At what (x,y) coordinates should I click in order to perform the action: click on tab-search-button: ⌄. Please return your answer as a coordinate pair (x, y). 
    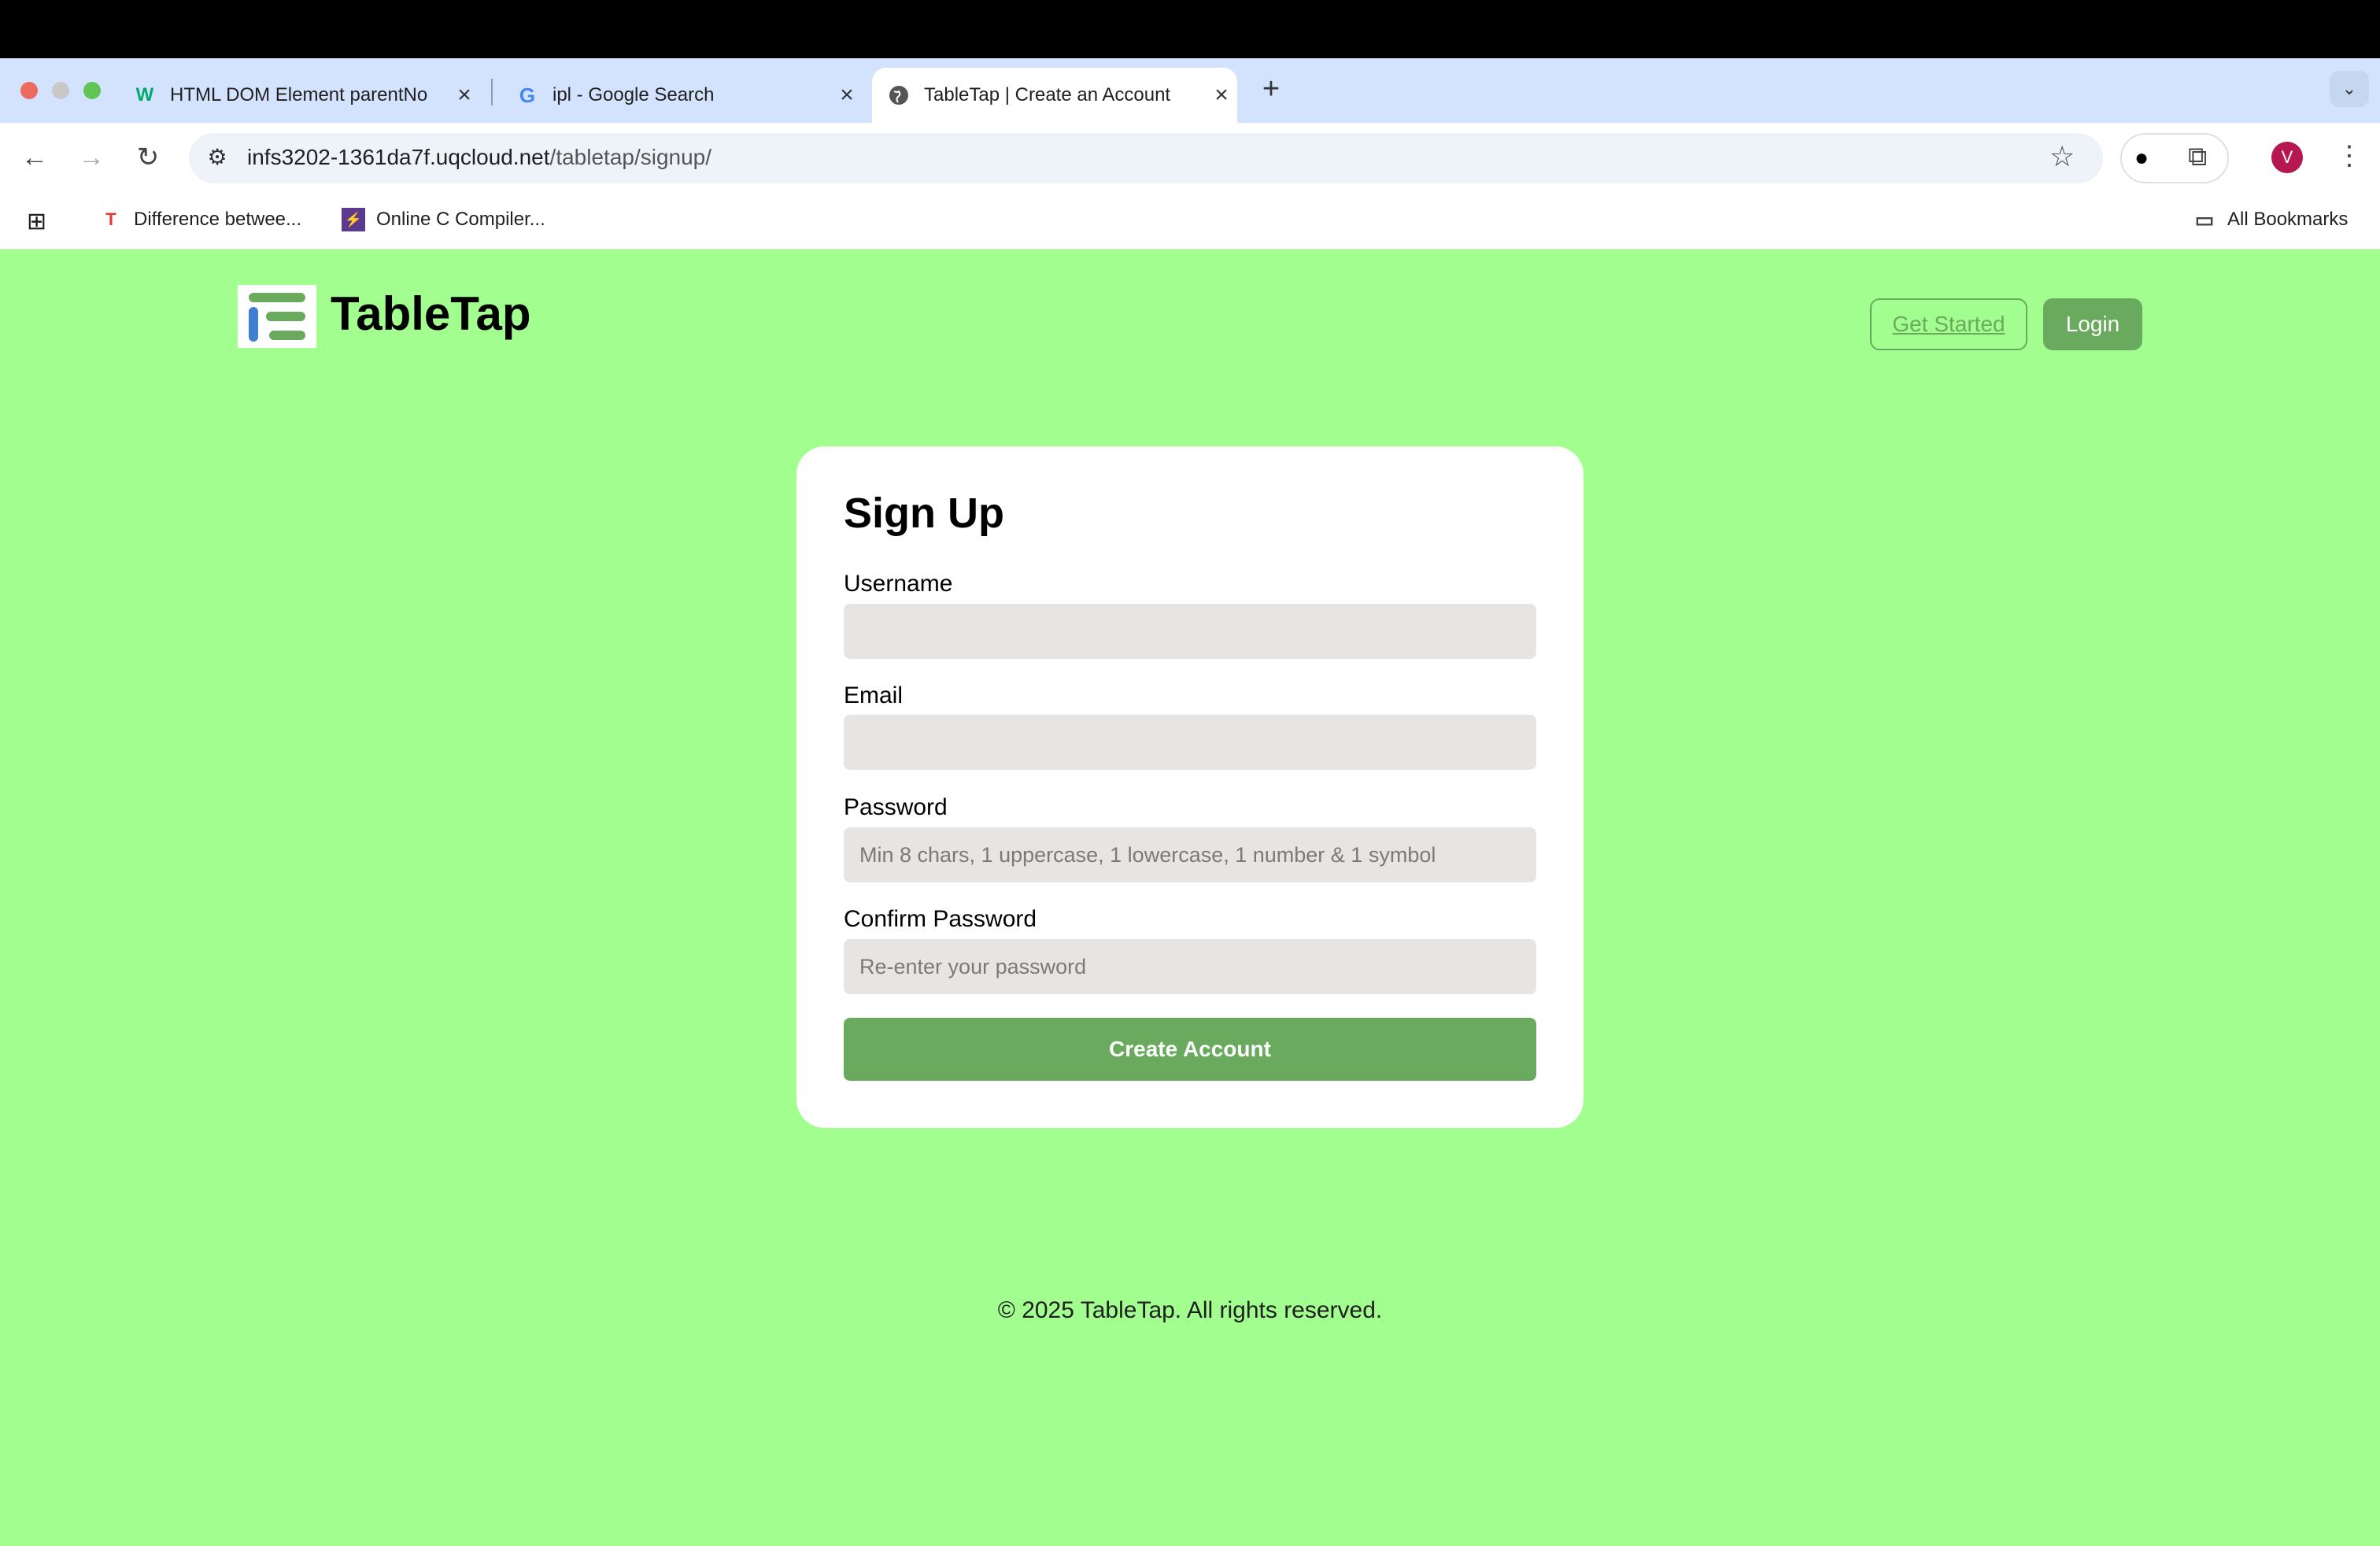
    Looking at the image, I should click on (2349, 89).